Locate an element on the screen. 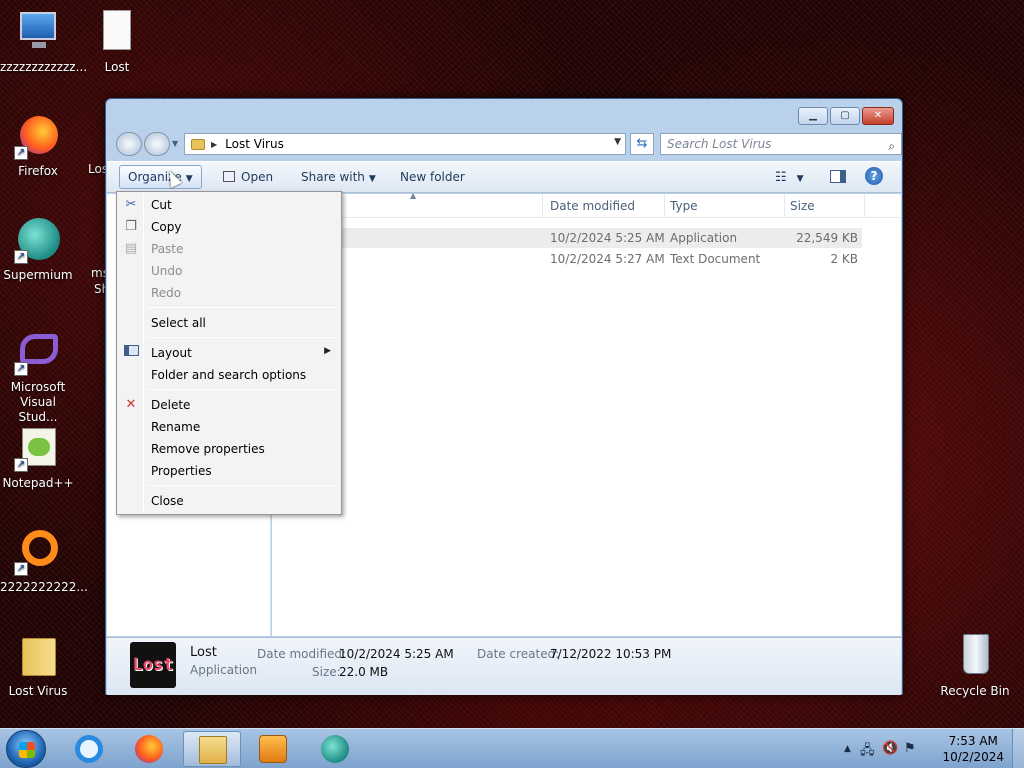 This screenshot has height=768, width=1024. menu-item-layout: Layout ▶ is located at coordinates (229, 353).